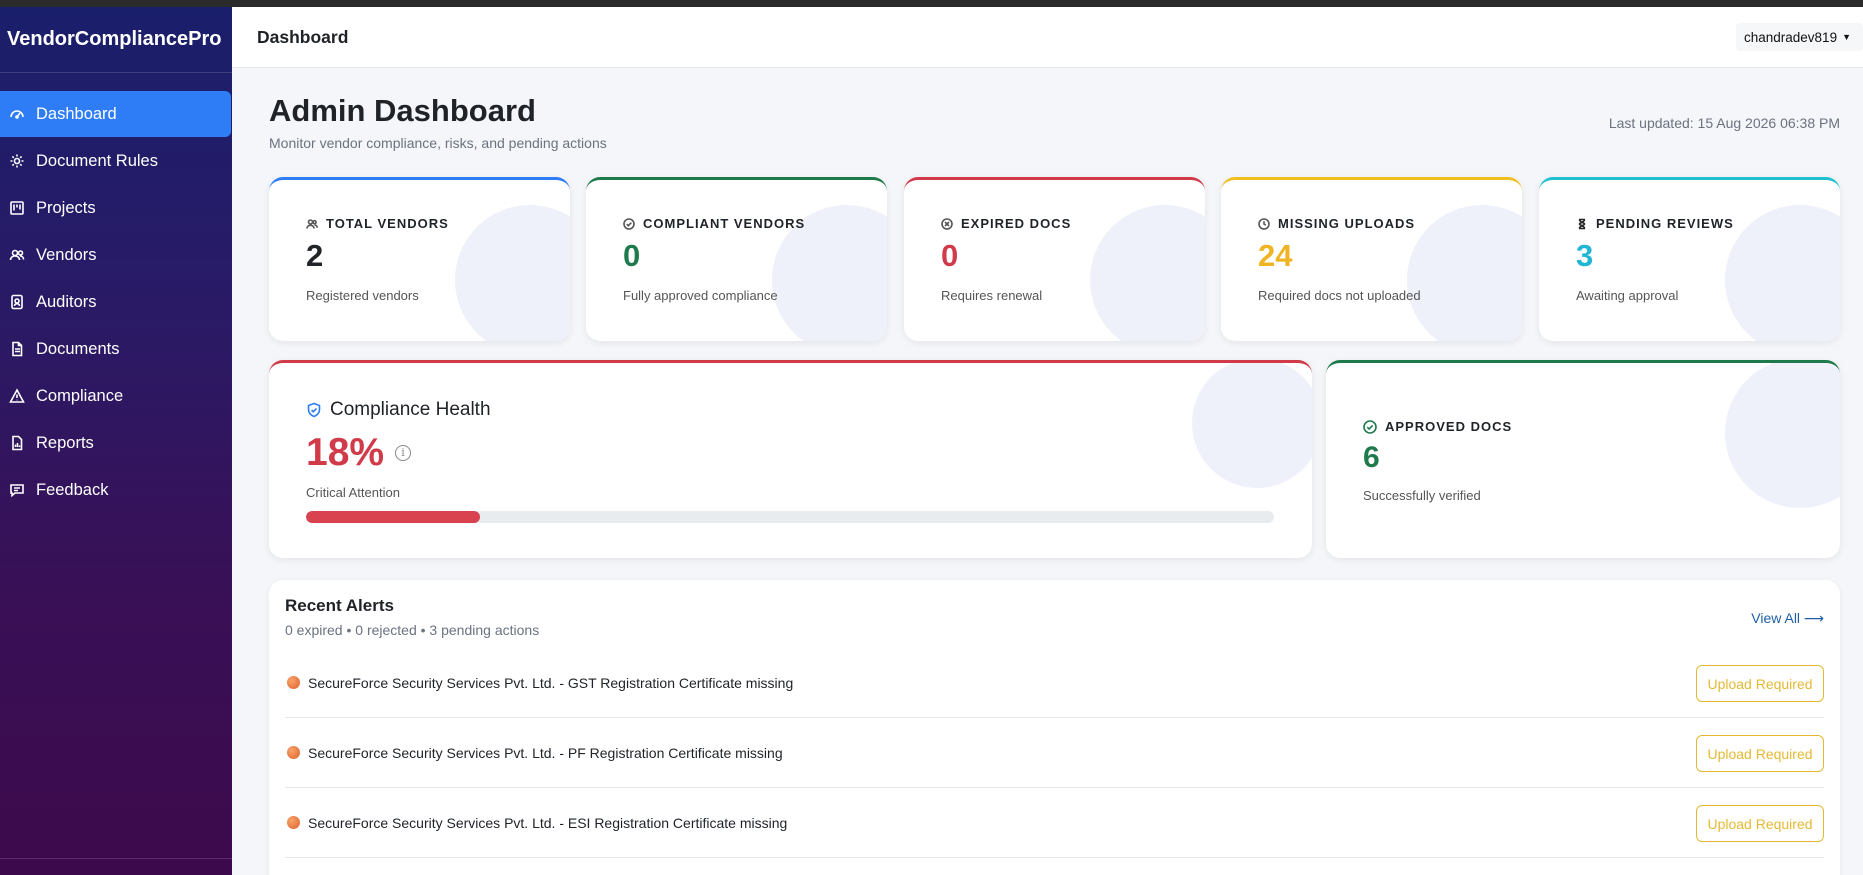 The image size is (1863, 875). I want to click on approved-description: Successfully verified, so click(1422, 495).